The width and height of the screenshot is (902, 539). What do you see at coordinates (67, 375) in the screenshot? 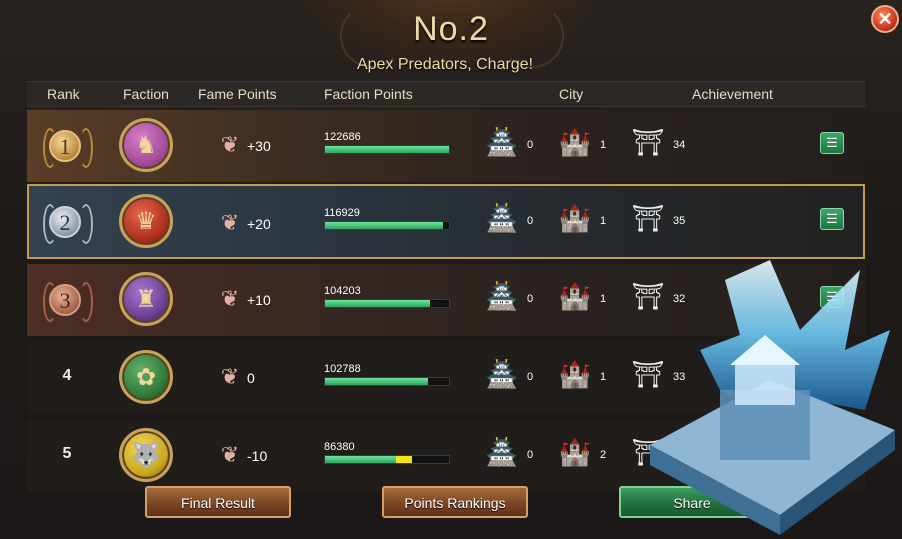
I see `rank-number: 4` at bounding box center [67, 375].